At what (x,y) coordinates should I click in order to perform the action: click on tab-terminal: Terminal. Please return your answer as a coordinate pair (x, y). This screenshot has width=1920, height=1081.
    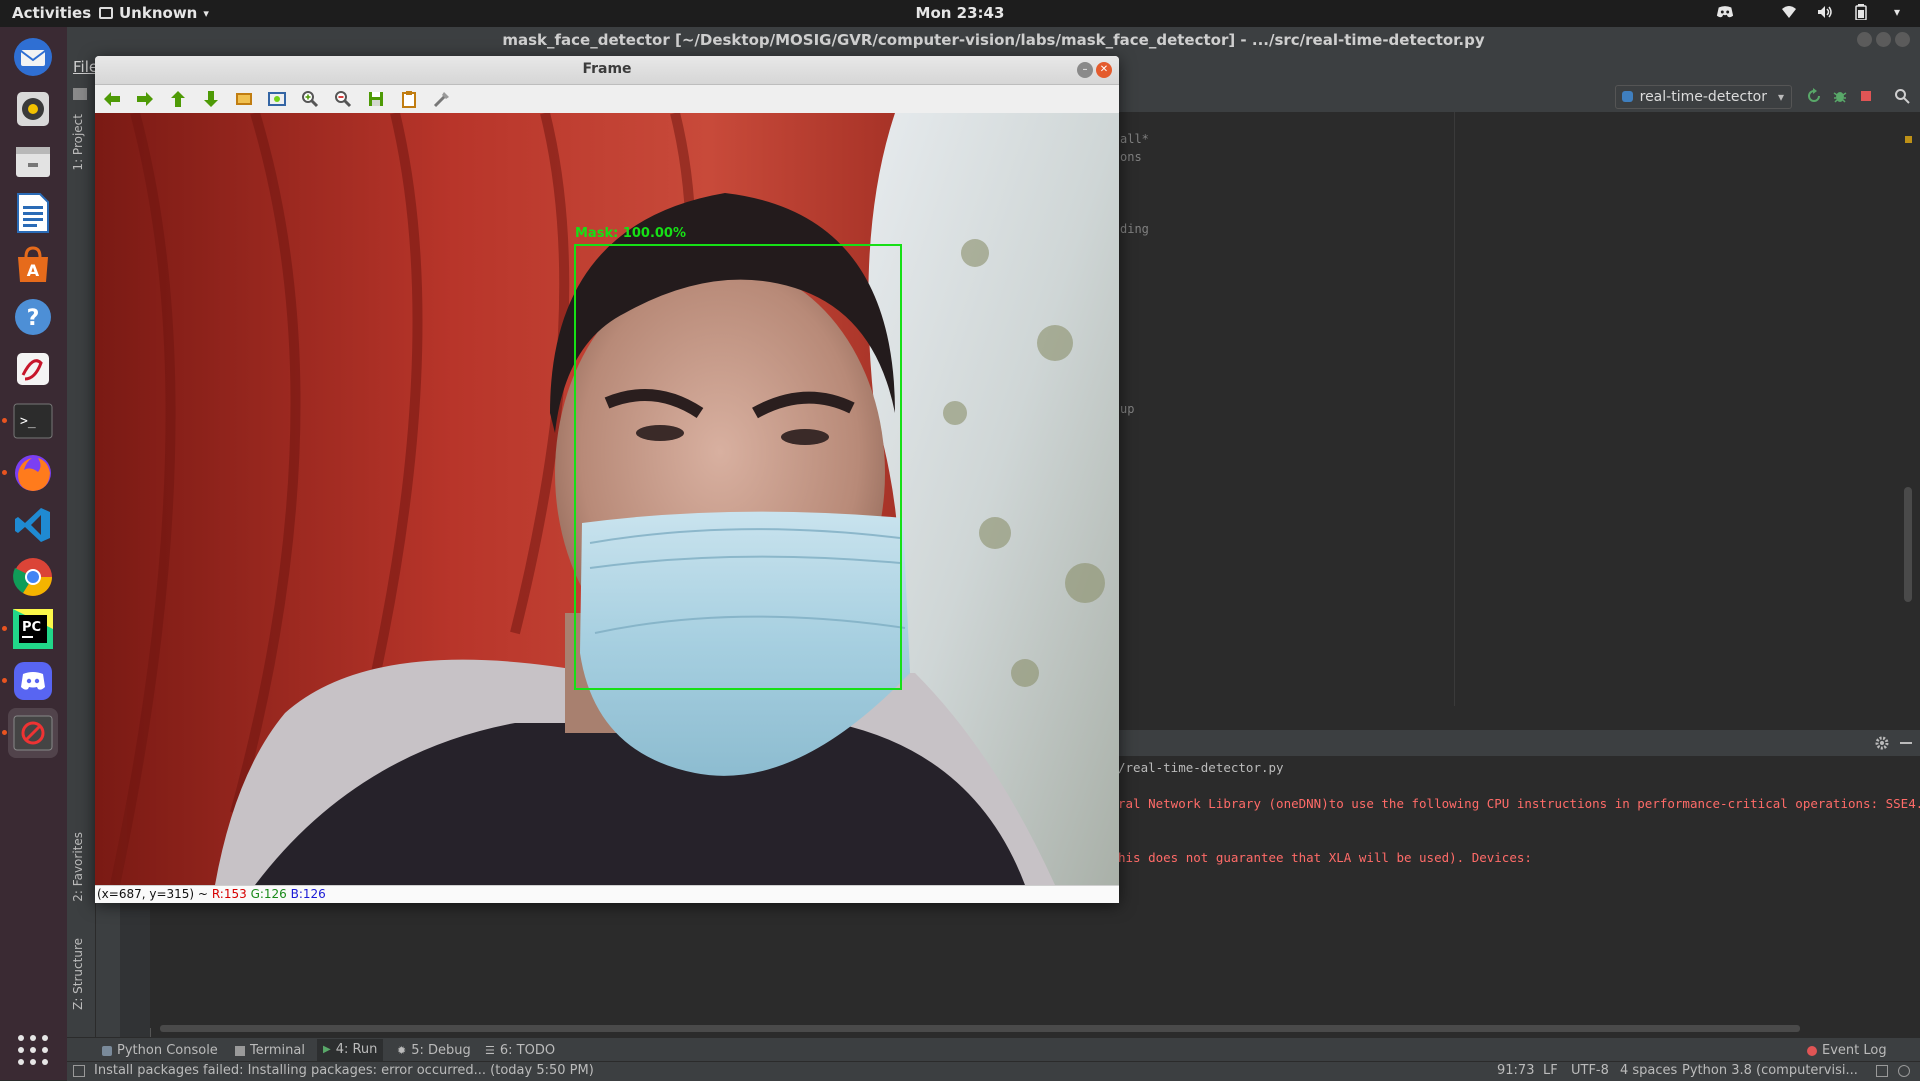
    Looking at the image, I should click on (270, 1050).